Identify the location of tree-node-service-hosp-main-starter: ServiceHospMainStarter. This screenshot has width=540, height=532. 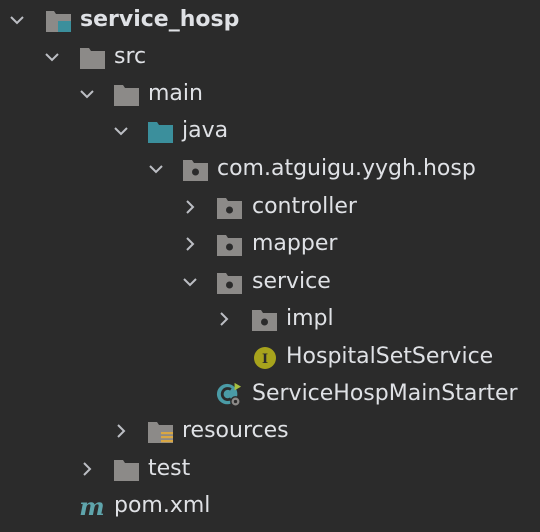
(270, 394).